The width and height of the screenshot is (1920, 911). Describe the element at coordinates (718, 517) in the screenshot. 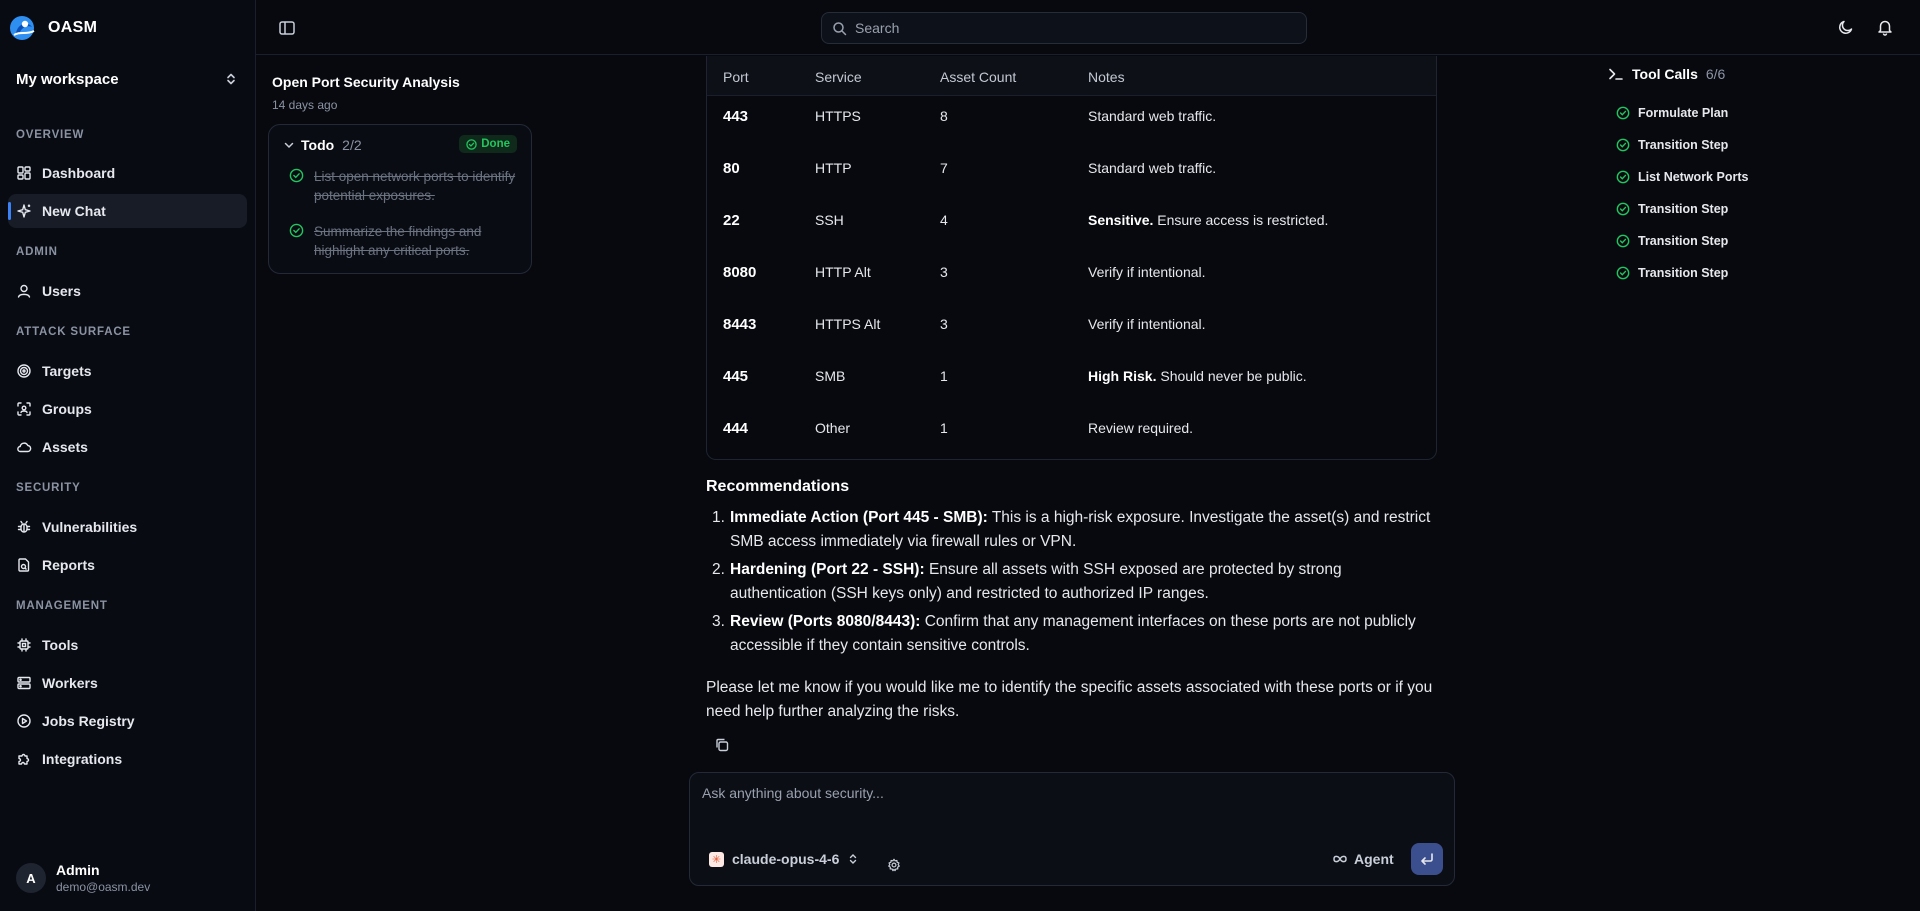

I see `list-item-number: 1.` at that location.